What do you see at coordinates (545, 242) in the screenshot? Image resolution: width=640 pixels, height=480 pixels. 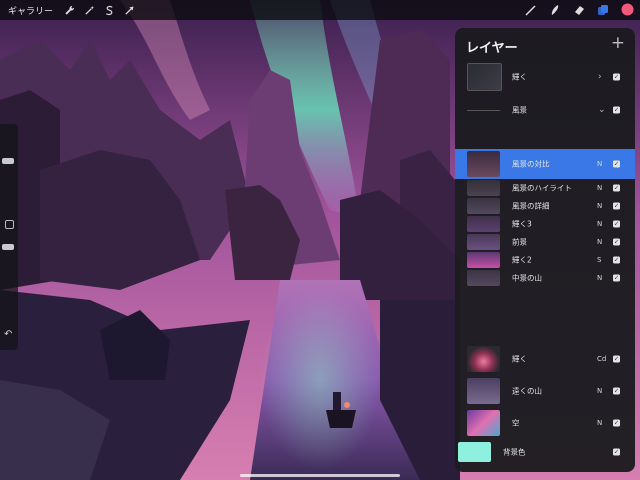 I see `layer-row: 前景 N ✓` at bounding box center [545, 242].